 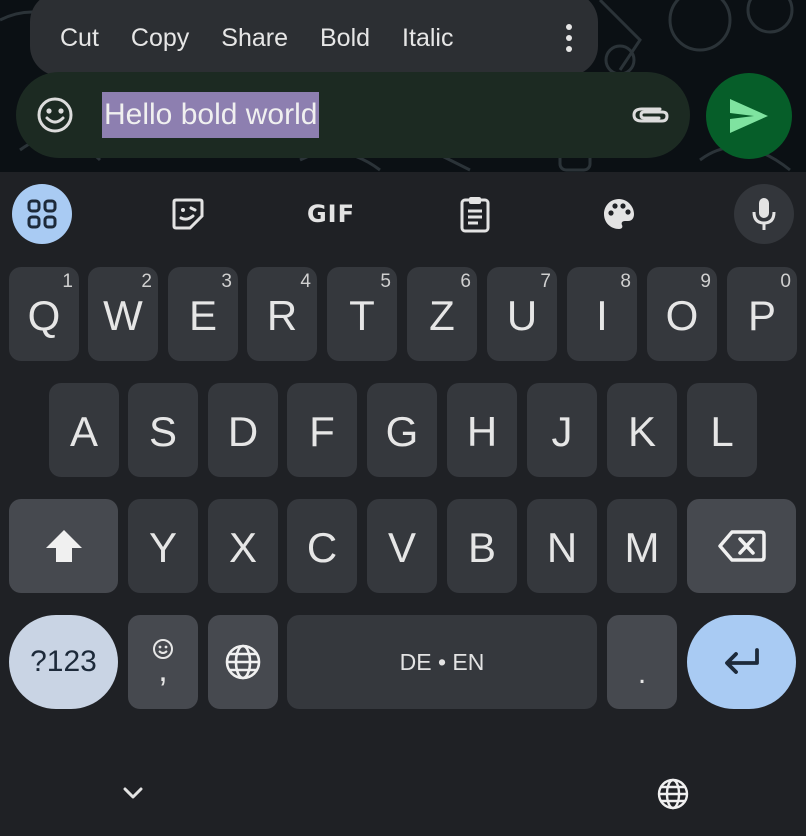 I want to click on mic-icon, so click(x=764, y=214).